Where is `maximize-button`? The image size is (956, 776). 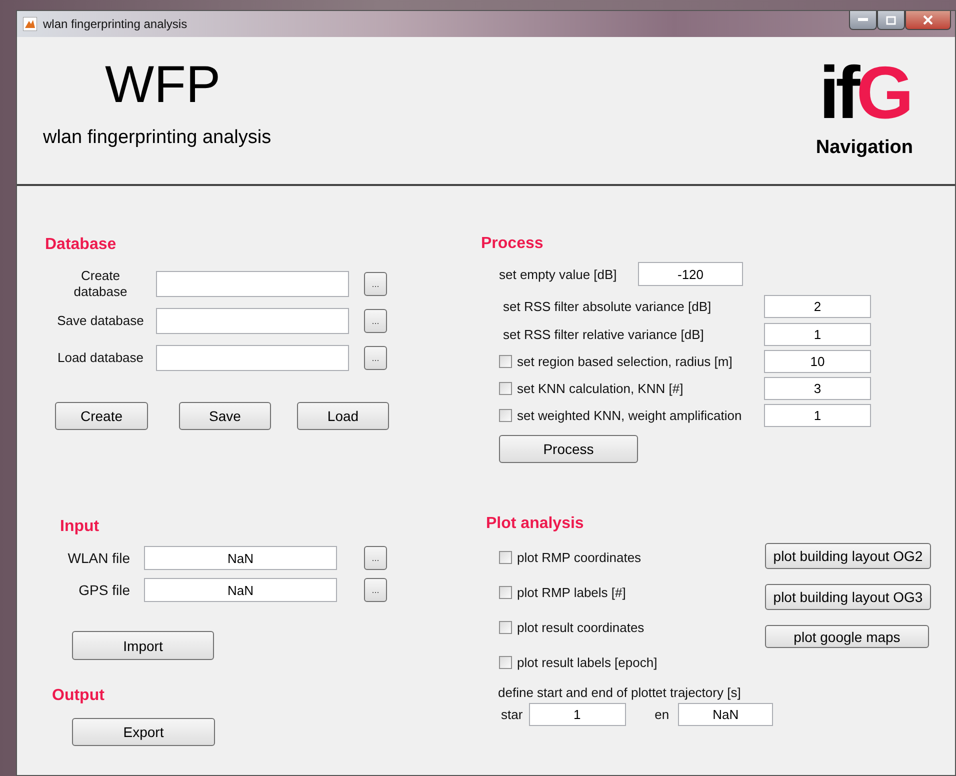
maximize-button is located at coordinates (891, 20).